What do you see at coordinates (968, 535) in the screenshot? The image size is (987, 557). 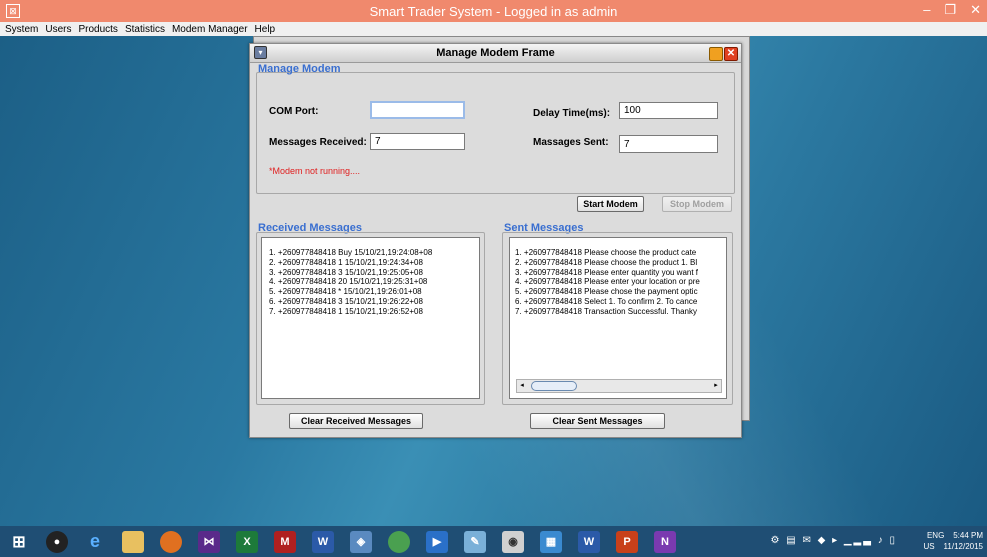 I see `clock-time: 5:44 PM` at bounding box center [968, 535].